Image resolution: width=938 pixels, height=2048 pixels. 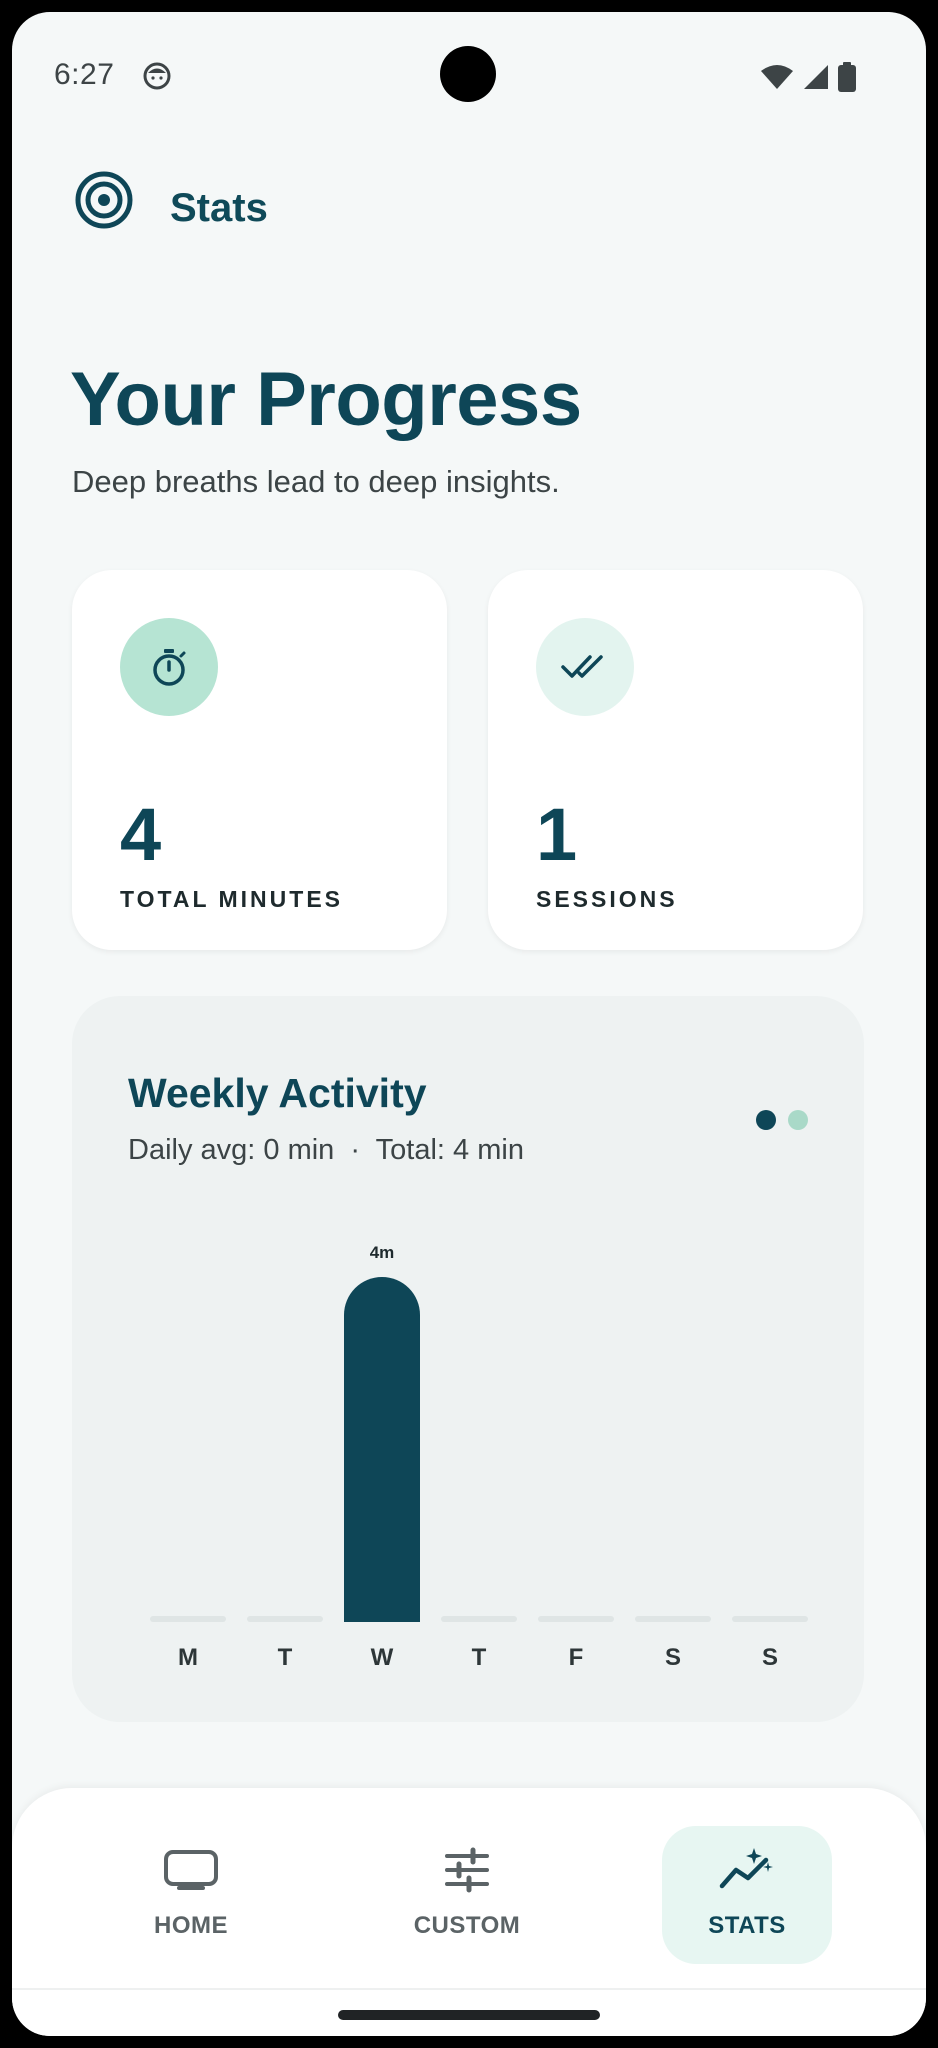 What do you see at coordinates (469, 1989) in the screenshot?
I see `nav-divider` at bounding box center [469, 1989].